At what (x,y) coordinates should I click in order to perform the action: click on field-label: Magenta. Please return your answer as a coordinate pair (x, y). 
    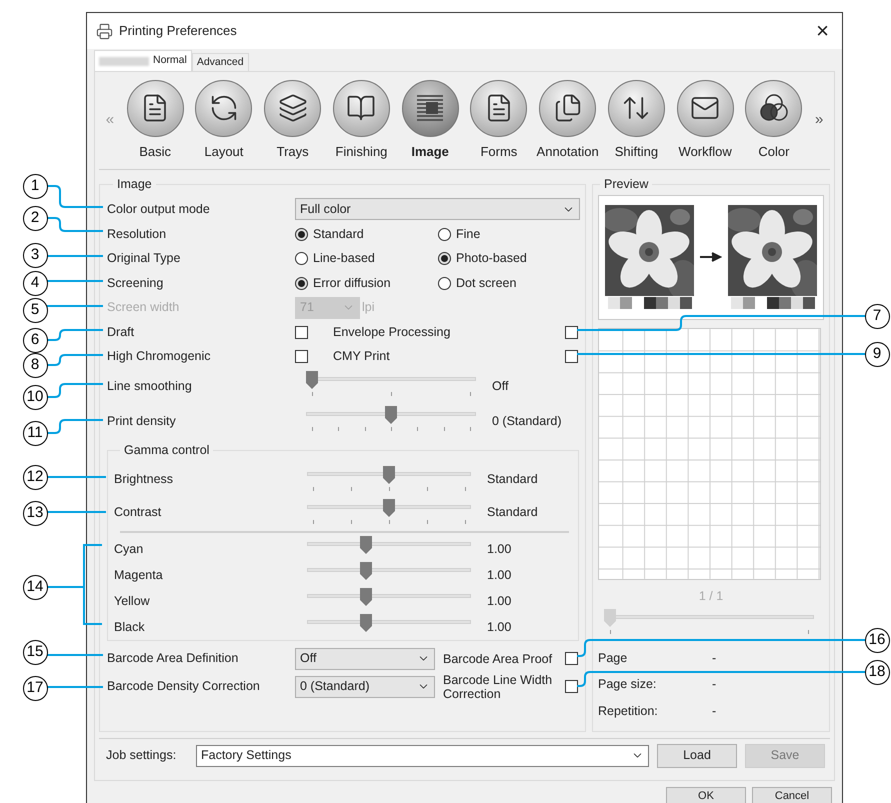
    Looking at the image, I should click on (139, 575).